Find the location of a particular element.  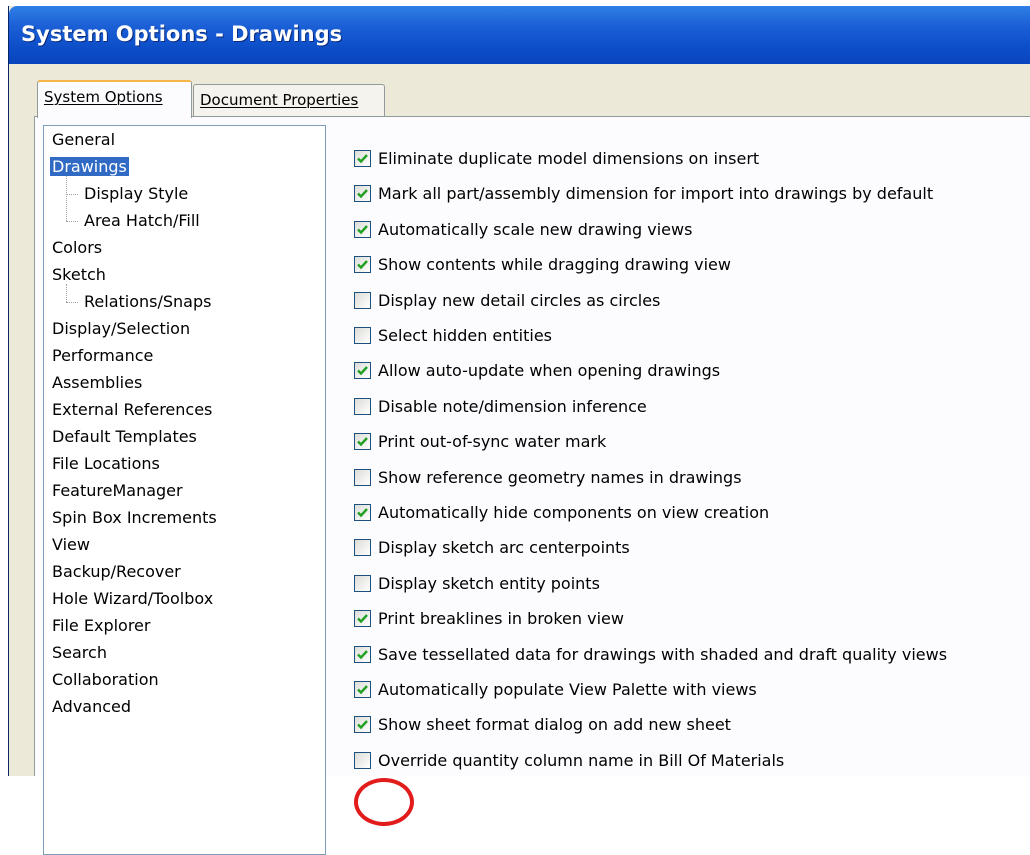

tree-item-label: Drawings is located at coordinates (89, 166).